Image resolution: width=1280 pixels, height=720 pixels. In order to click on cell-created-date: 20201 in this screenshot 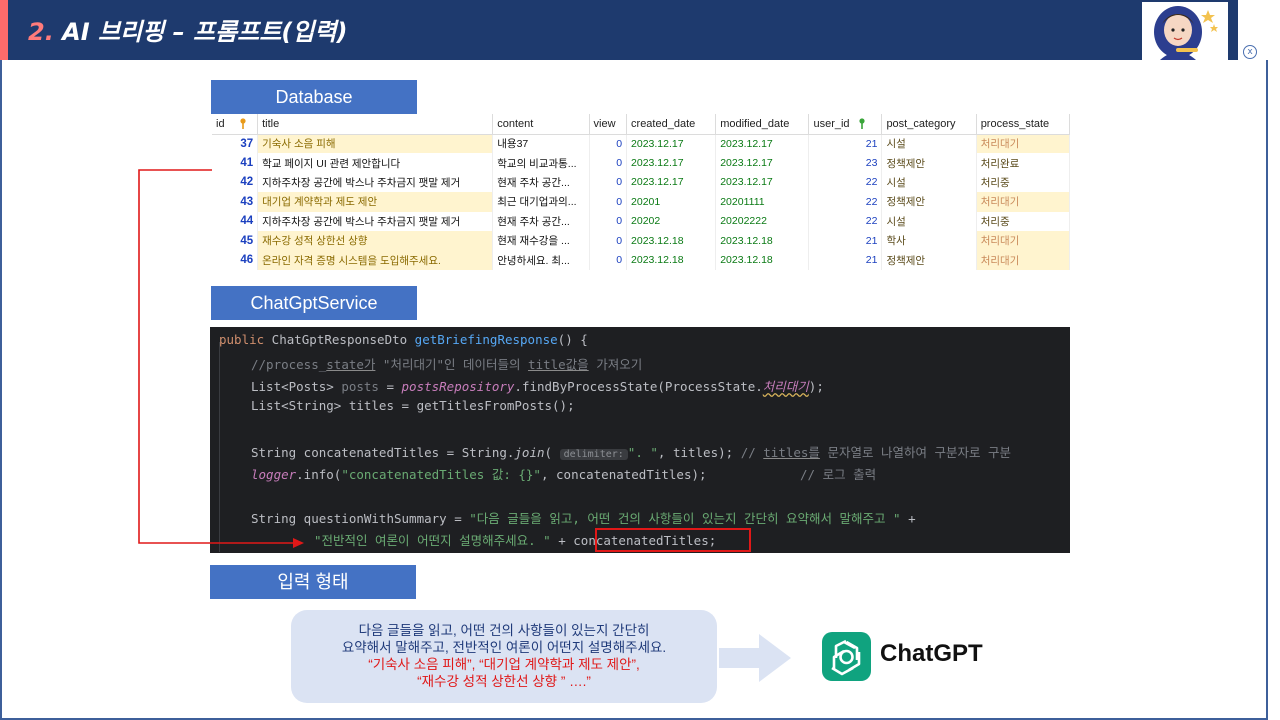, I will do `click(671, 202)`.